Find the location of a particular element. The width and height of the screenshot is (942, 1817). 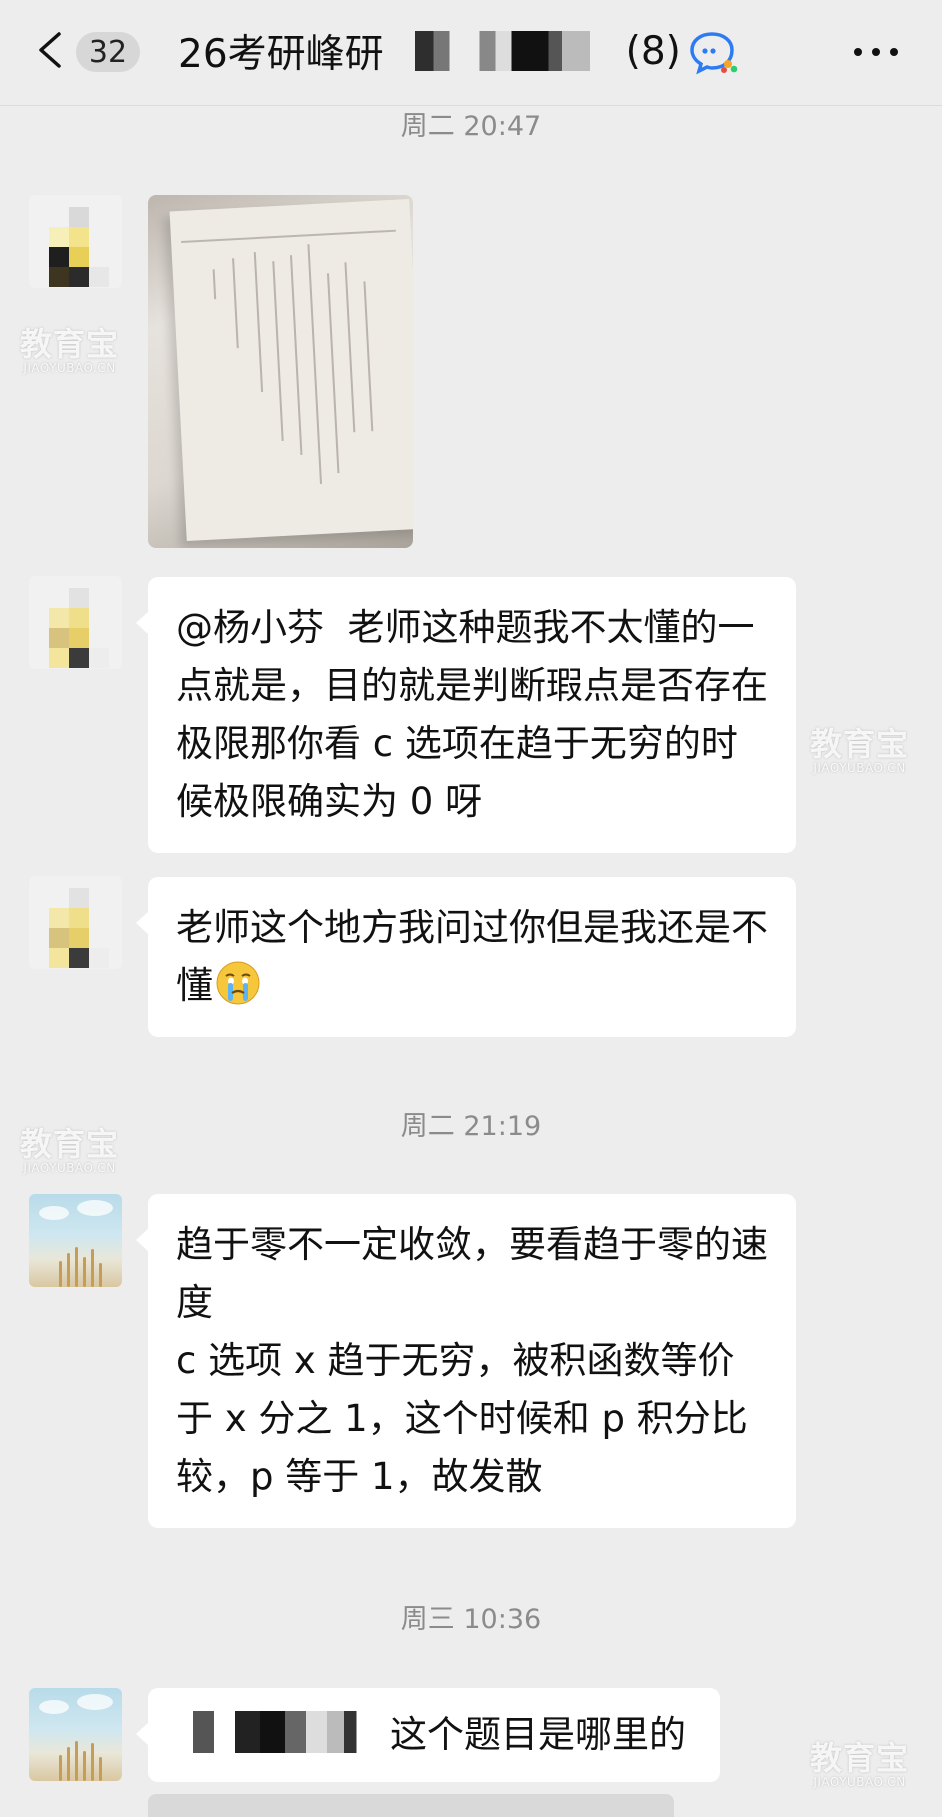

member-count: (8) is located at coordinates (653, 51).